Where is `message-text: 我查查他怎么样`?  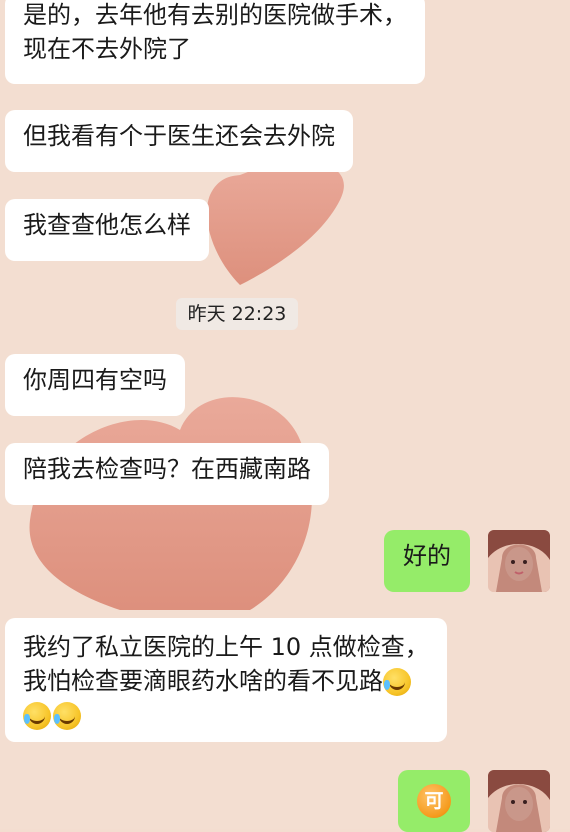 message-text: 我查查他怎么样 is located at coordinates (107, 225).